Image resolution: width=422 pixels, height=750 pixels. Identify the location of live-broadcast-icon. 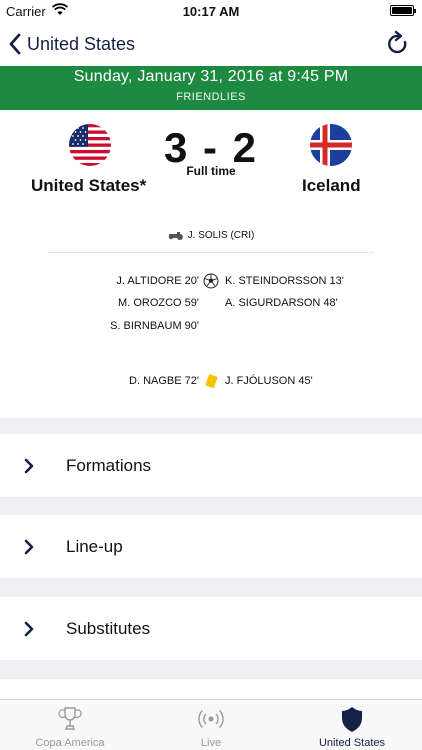
(211, 719).